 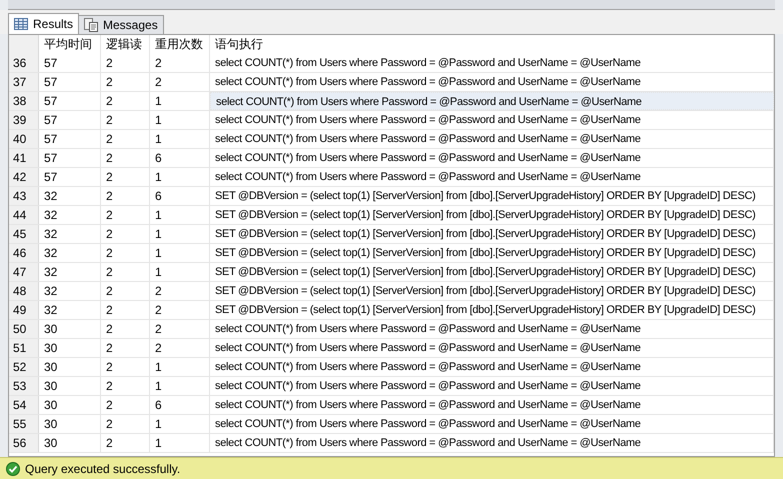 What do you see at coordinates (44, 23) in the screenshot?
I see `tab: Results` at bounding box center [44, 23].